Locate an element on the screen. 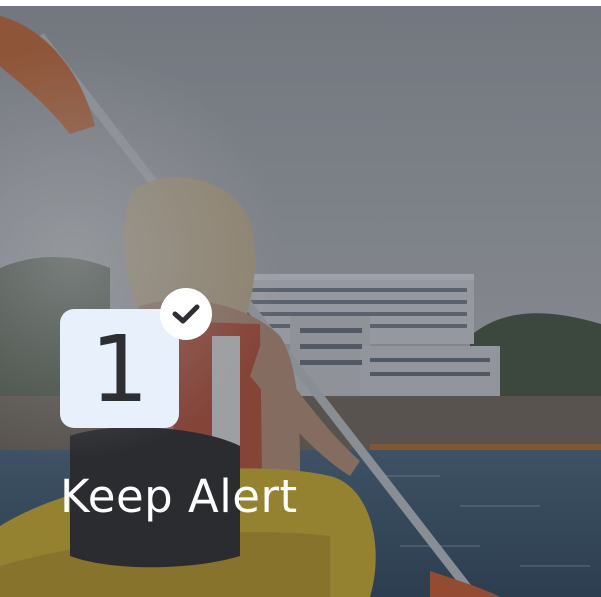 The width and height of the screenshot is (601, 597). card-title: Keep Alert is located at coordinates (179, 496).